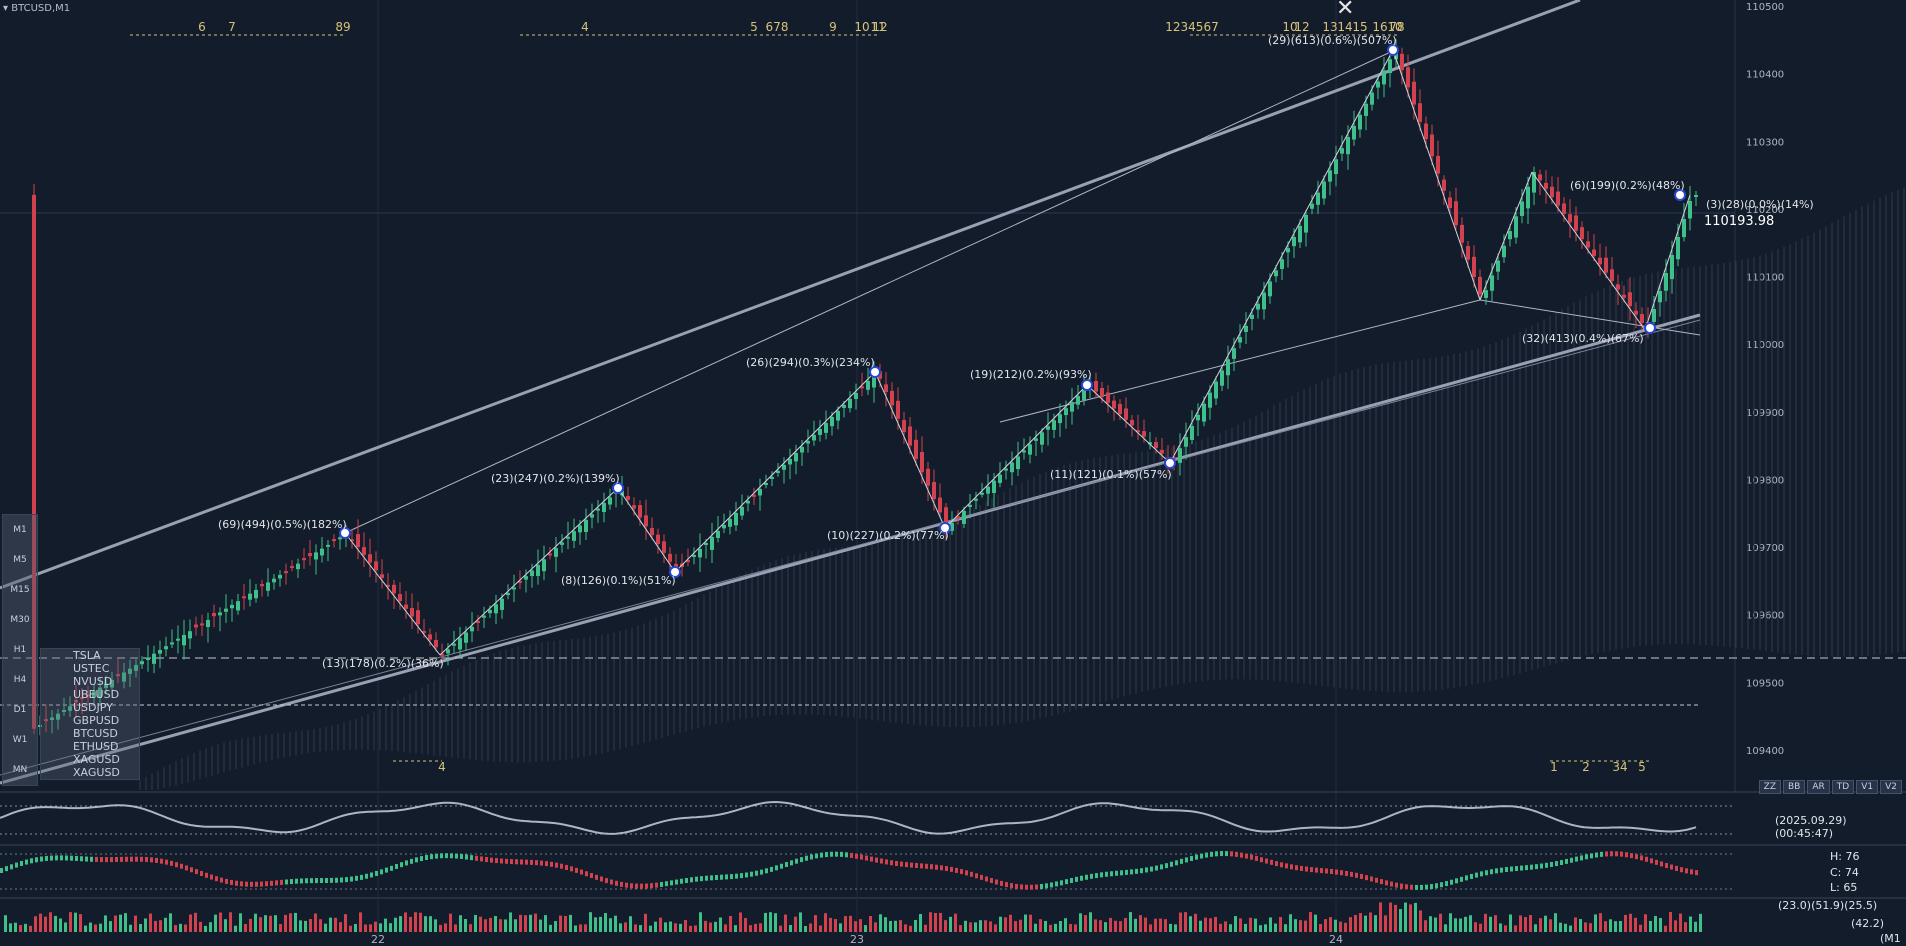 The height and width of the screenshot is (946, 1906). What do you see at coordinates (20, 680) in the screenshot?
I see `timeframe-h4: H4` at bounding box center [20, 680].